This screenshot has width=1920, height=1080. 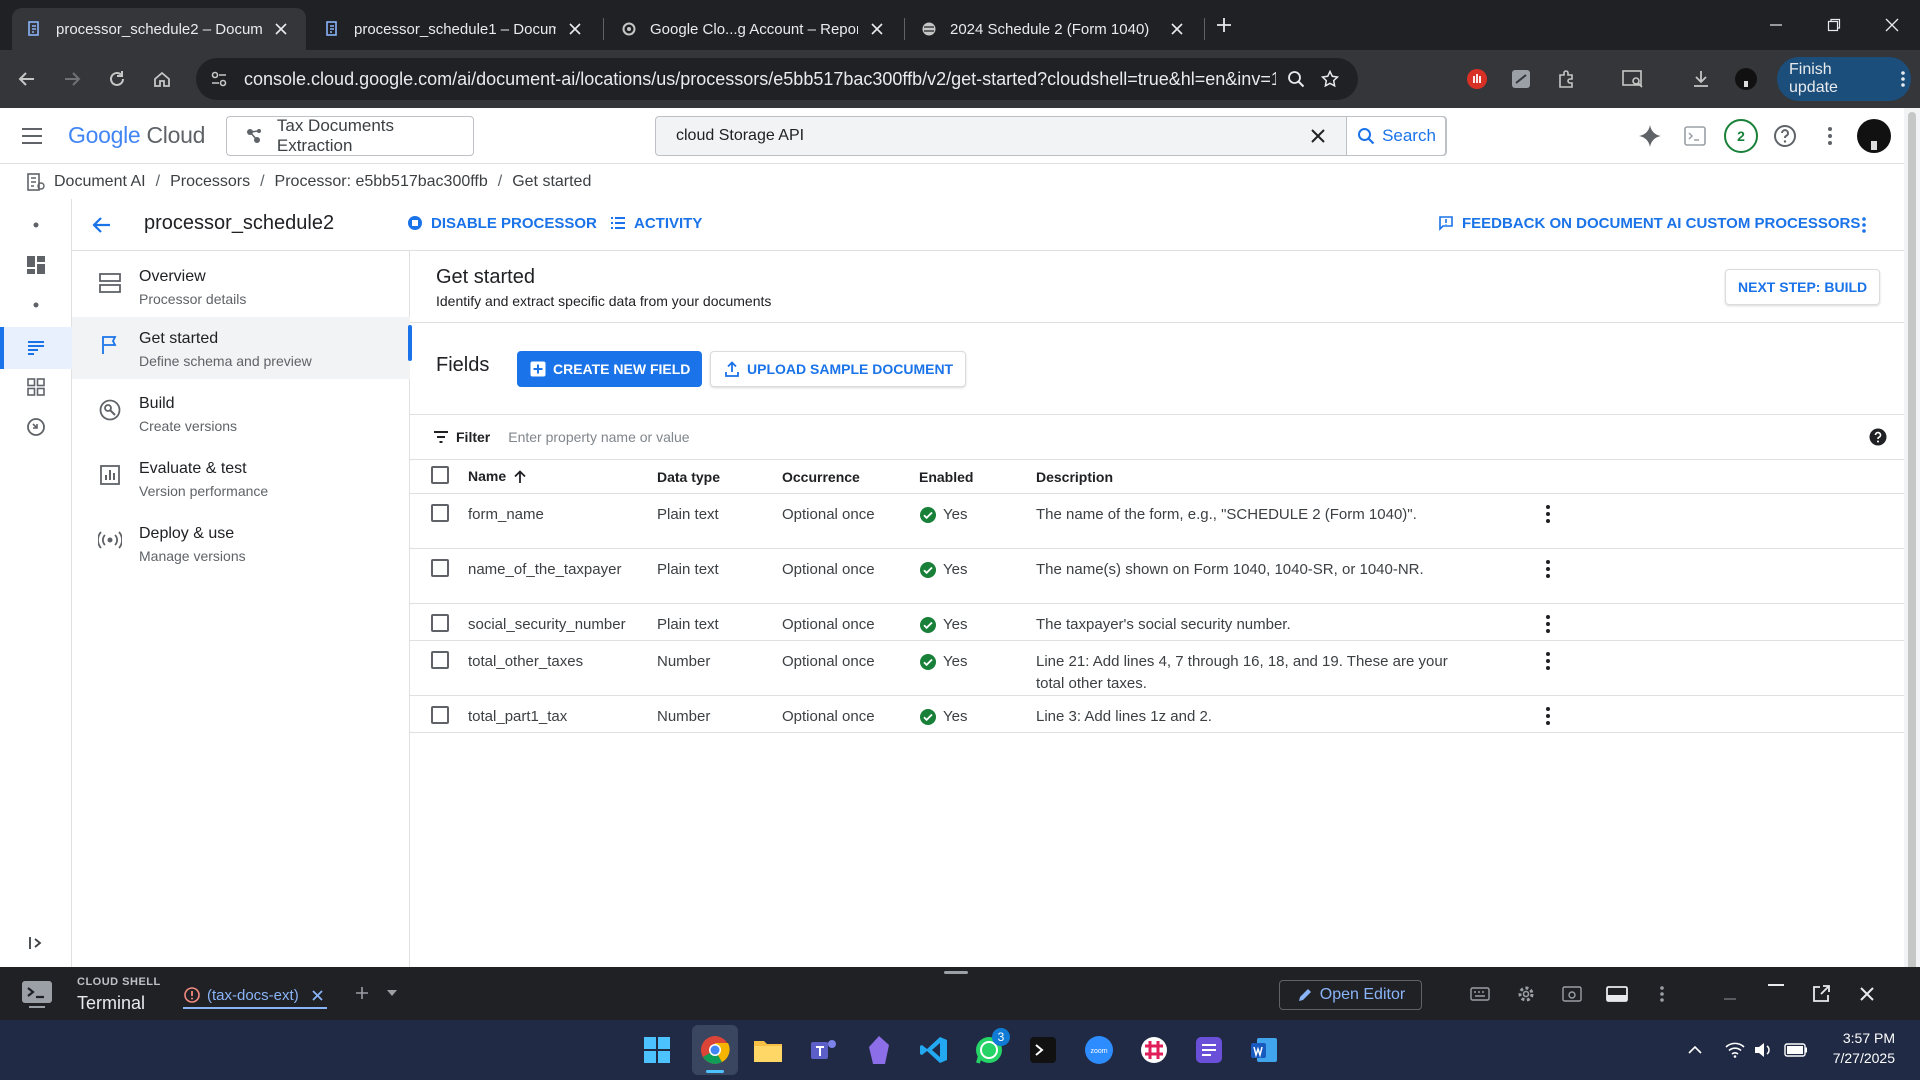 I want to click on history-search-icon, so click(x=36, y=427).